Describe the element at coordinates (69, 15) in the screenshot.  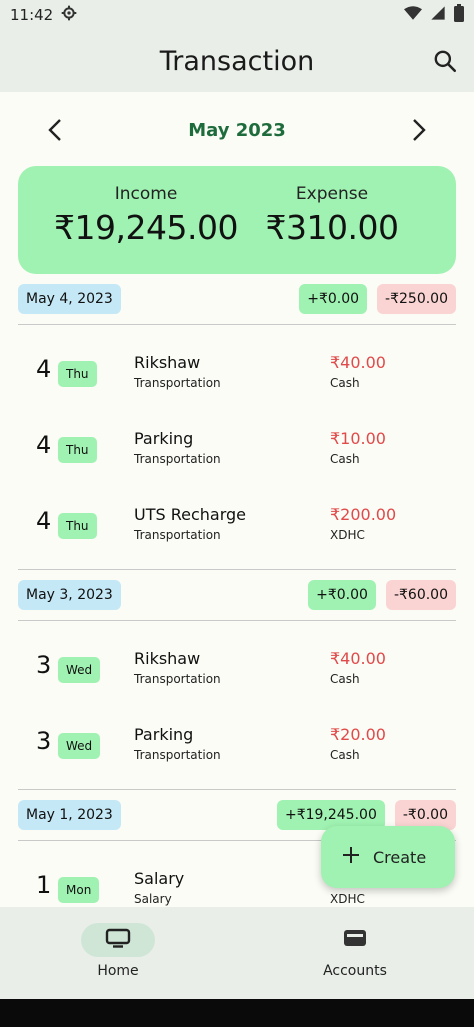
I see `gear-icon` at that location.